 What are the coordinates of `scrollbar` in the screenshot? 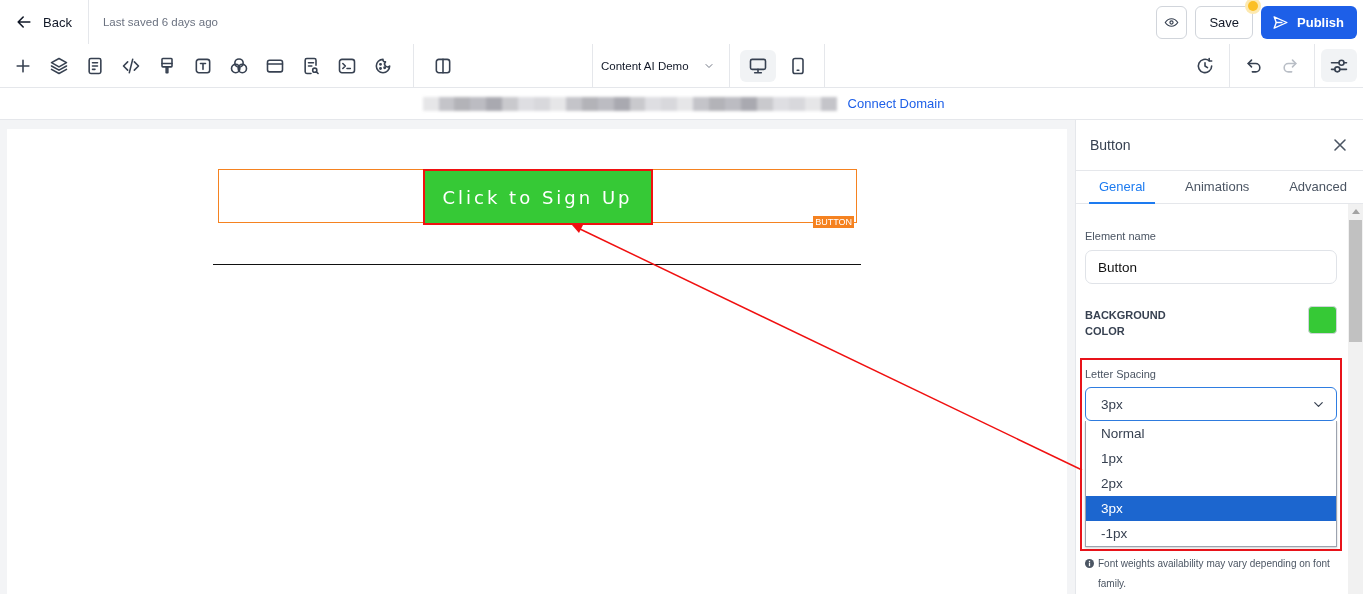 It's located at (1355, 399).